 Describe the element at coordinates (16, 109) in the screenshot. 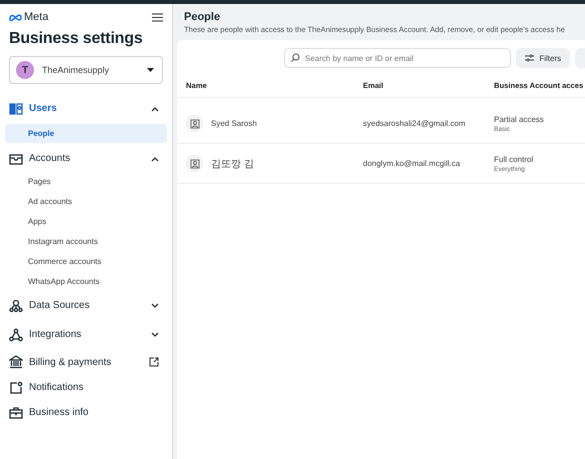

I see `users-icon` at that location.